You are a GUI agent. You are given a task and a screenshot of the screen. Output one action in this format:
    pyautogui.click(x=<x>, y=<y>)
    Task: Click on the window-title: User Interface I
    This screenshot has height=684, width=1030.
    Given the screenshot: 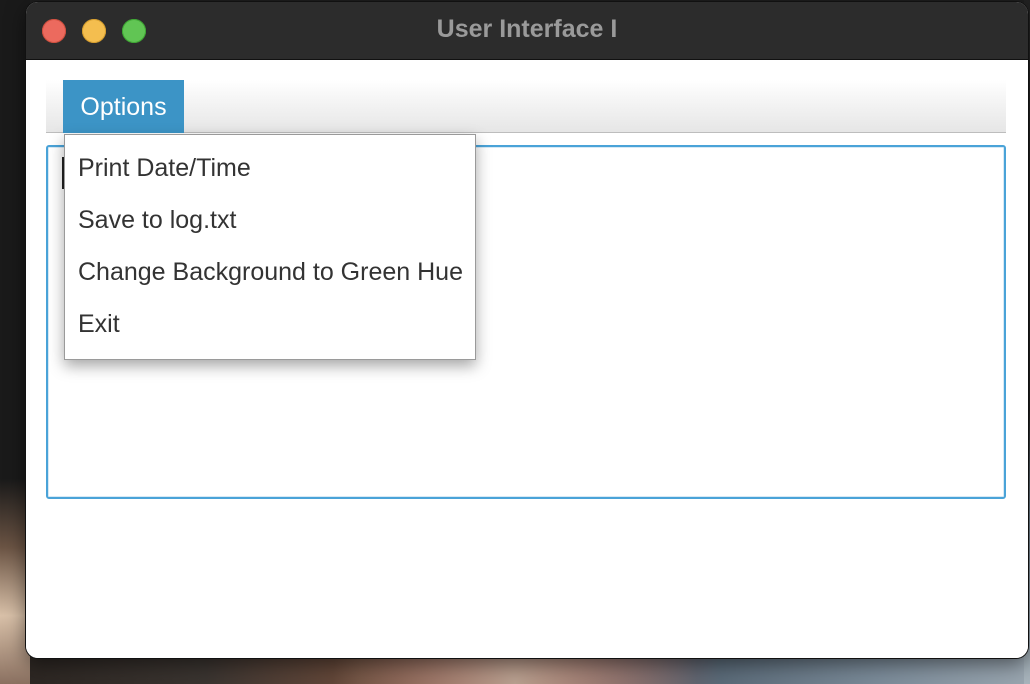 What is the action you would take?
    pyautogui.click(x=527, y=29)
    